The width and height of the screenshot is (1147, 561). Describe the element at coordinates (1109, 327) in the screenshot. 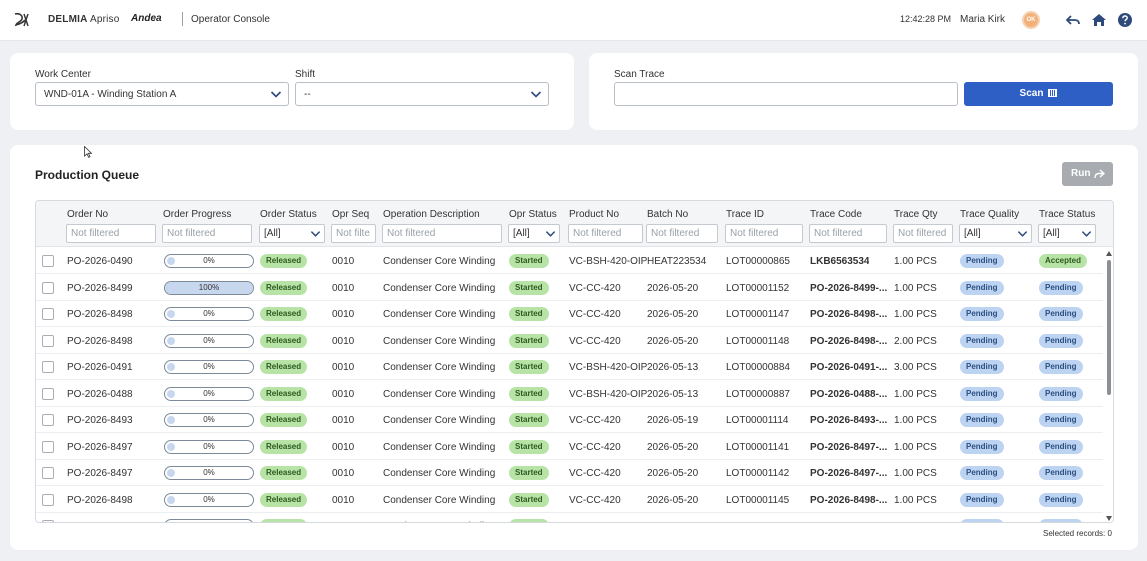

I see `scrollbar-thumb` at that location.